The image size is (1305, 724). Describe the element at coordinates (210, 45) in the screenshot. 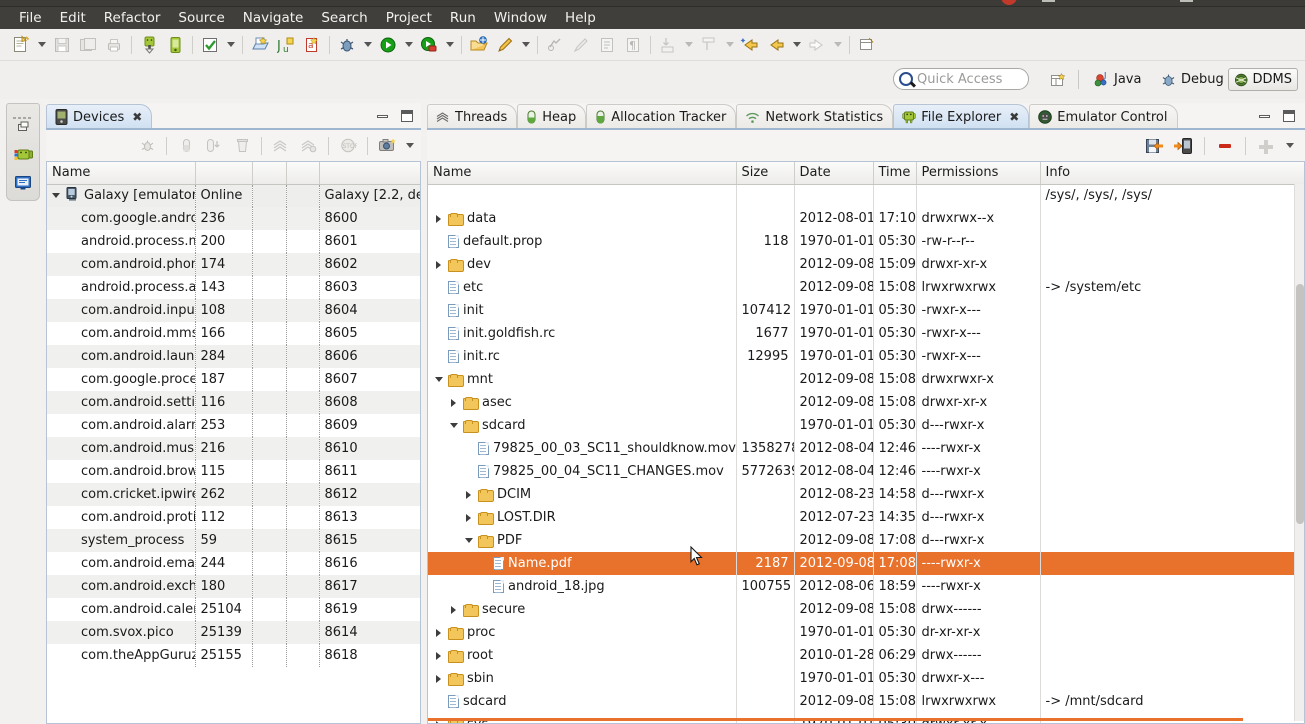

I see `check-build-icon` at that location.